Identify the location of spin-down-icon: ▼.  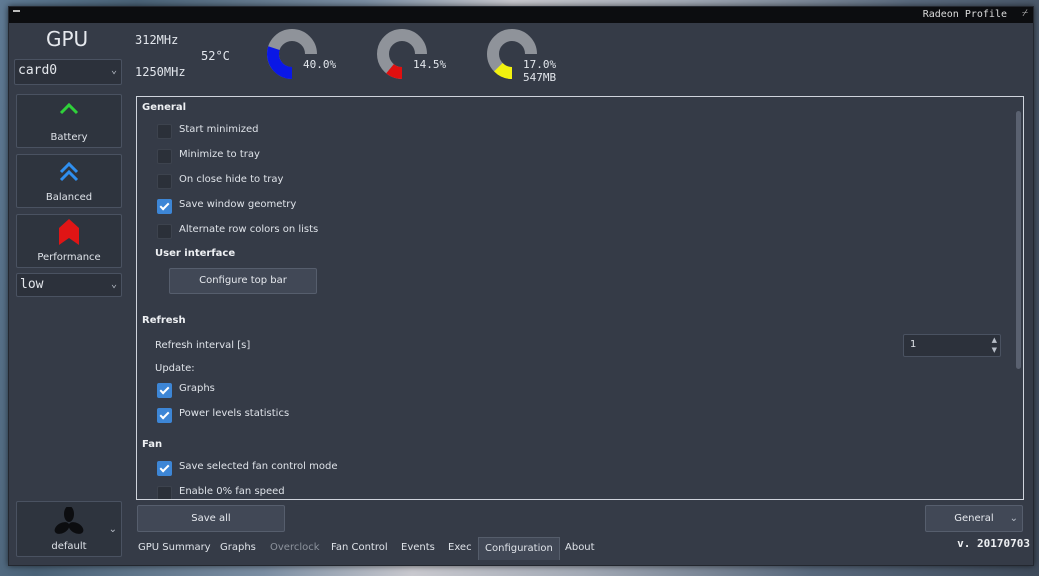
(994, 350).